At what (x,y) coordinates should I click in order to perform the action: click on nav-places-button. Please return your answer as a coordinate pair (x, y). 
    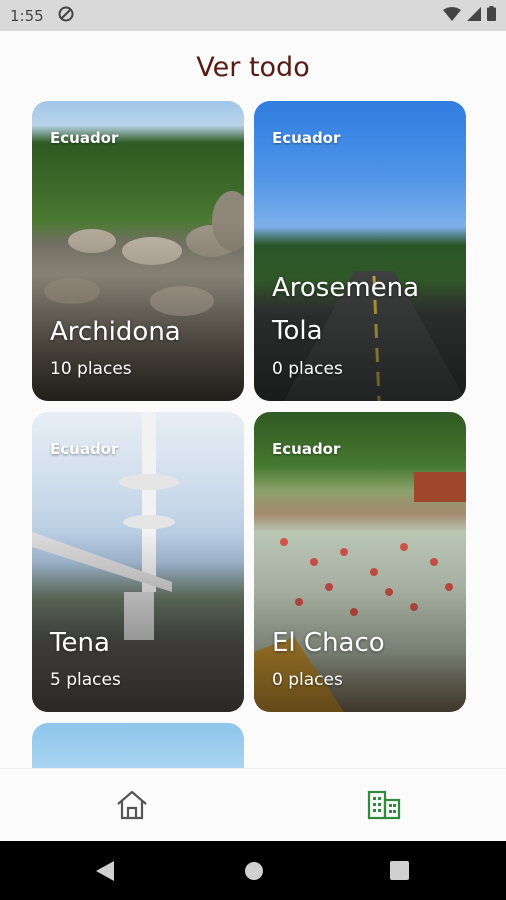
    Looking at the image, I should click on (384, 807).